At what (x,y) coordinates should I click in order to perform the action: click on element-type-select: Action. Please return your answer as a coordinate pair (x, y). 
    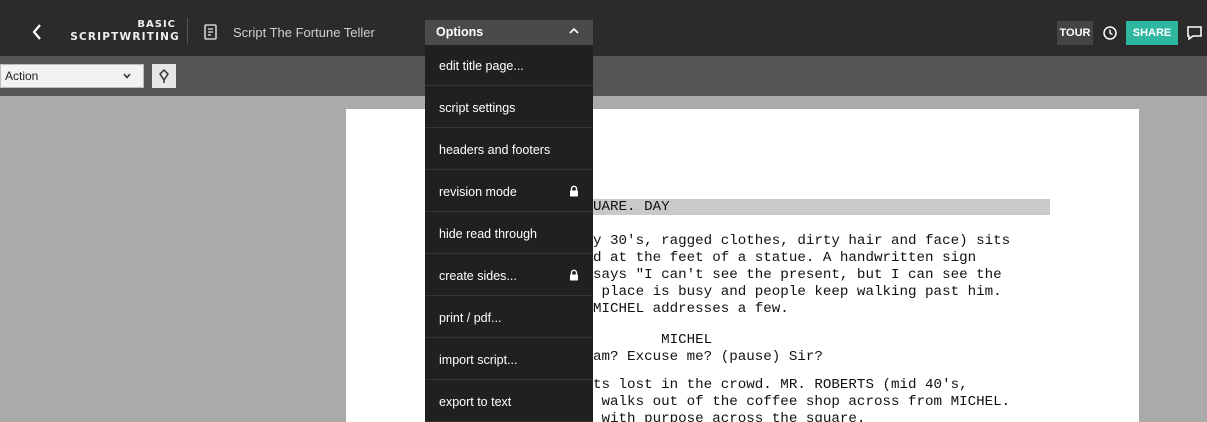
    Looking at the image, I should click on (72, 76).